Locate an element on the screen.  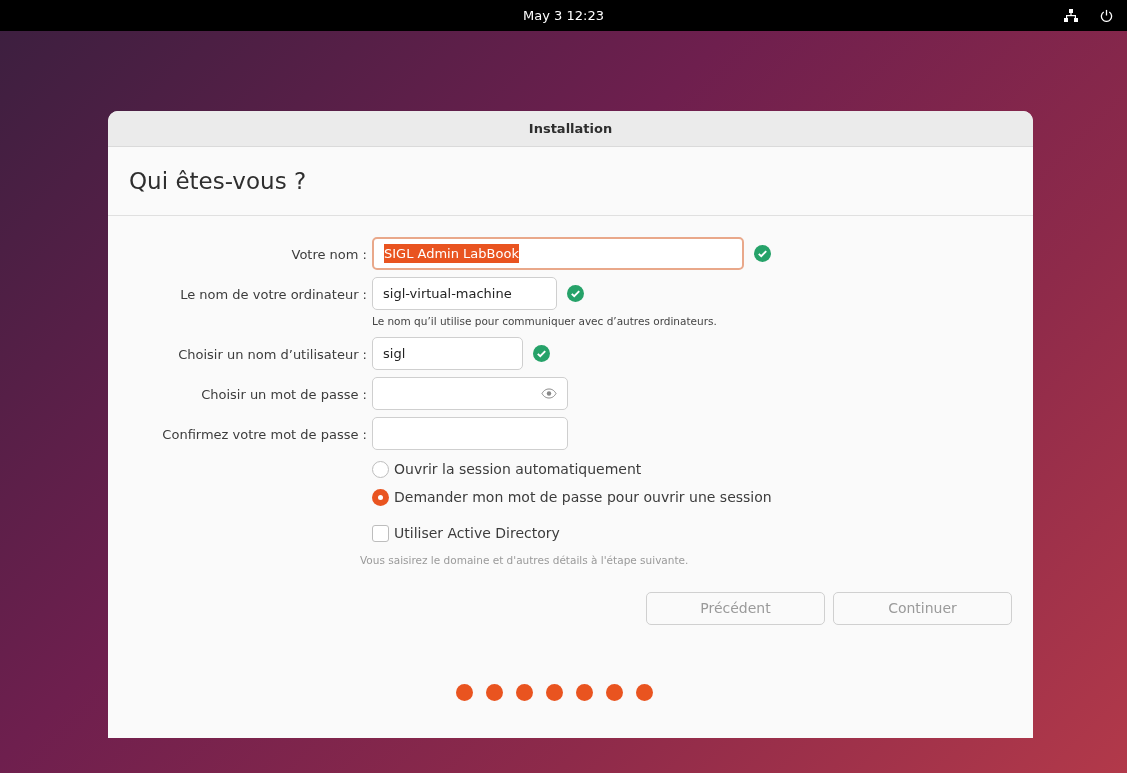
window-title: Installation is located at coordinates (570, 128).